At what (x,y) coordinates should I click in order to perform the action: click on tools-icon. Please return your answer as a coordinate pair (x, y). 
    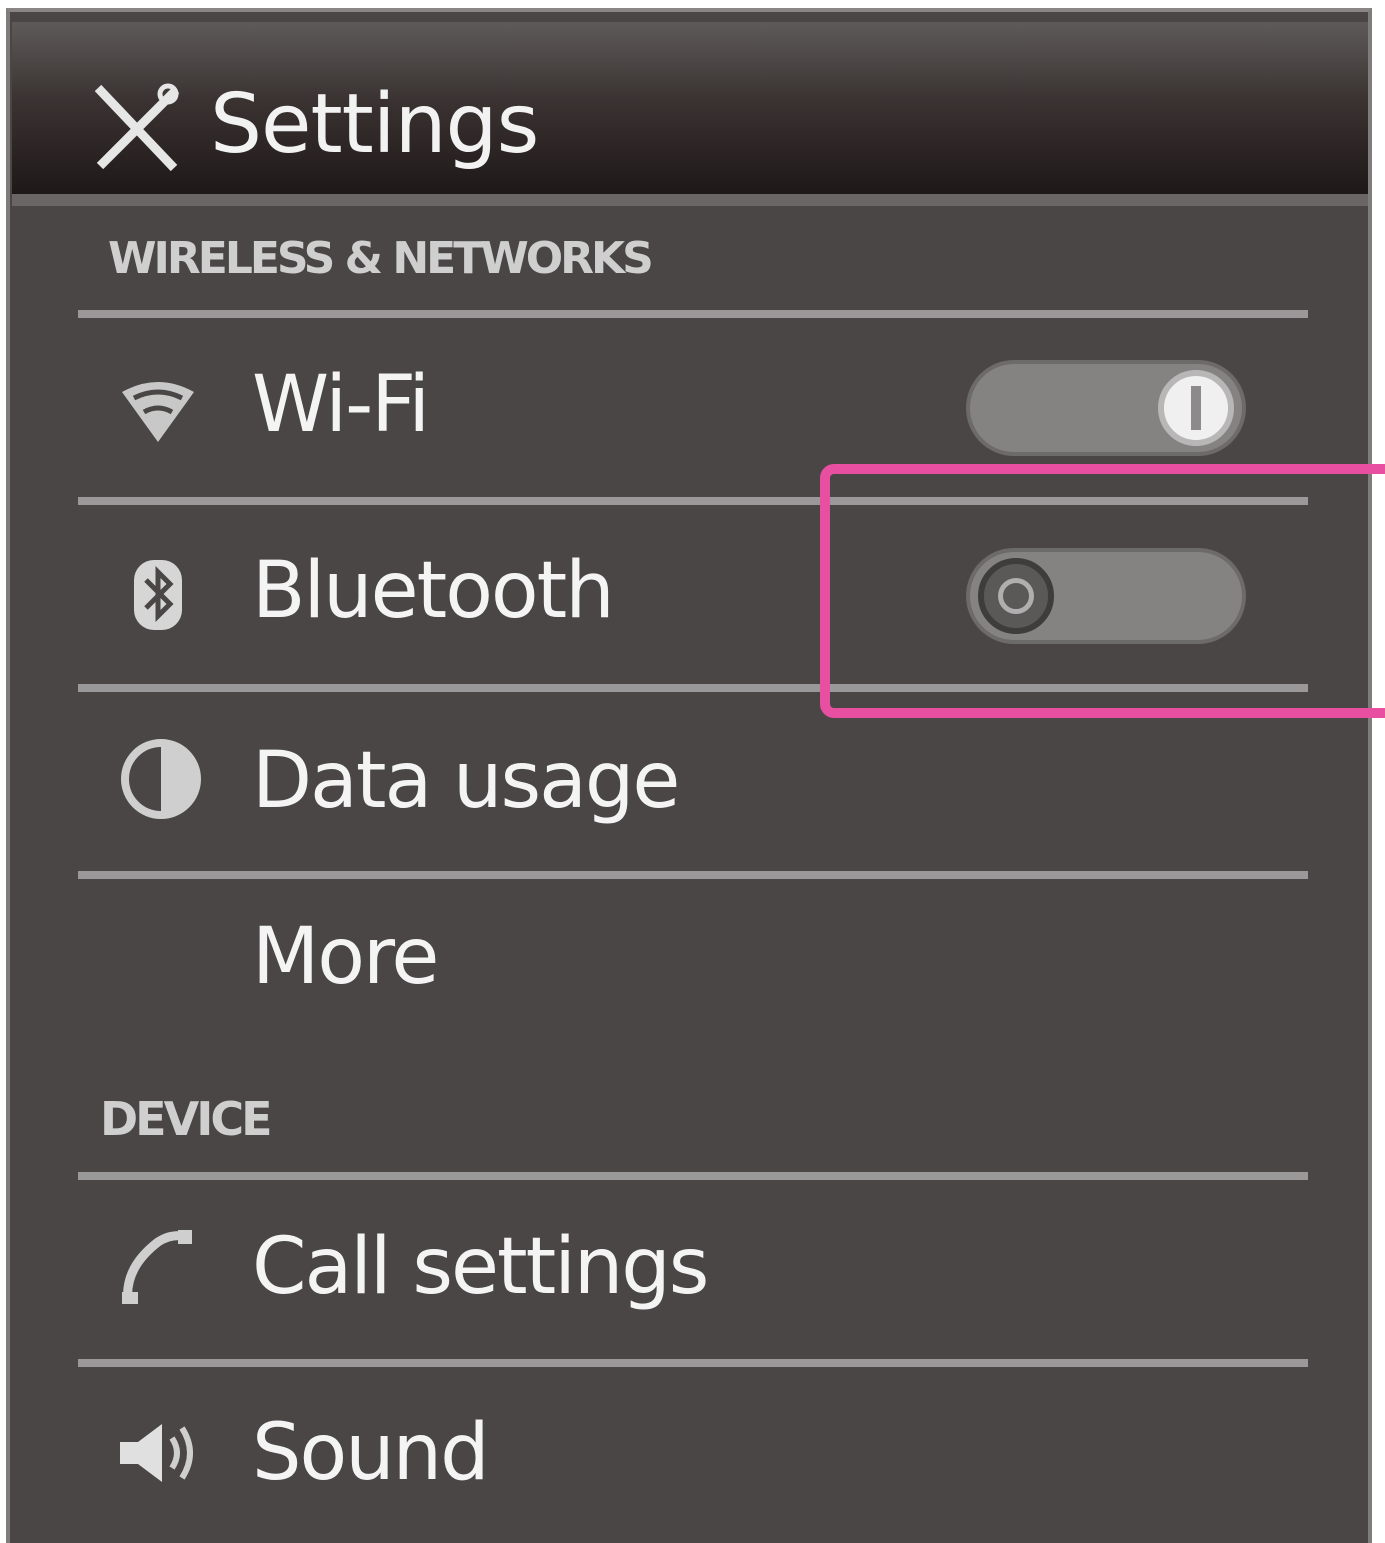
    Looking at the image, I should click on (138, 130).